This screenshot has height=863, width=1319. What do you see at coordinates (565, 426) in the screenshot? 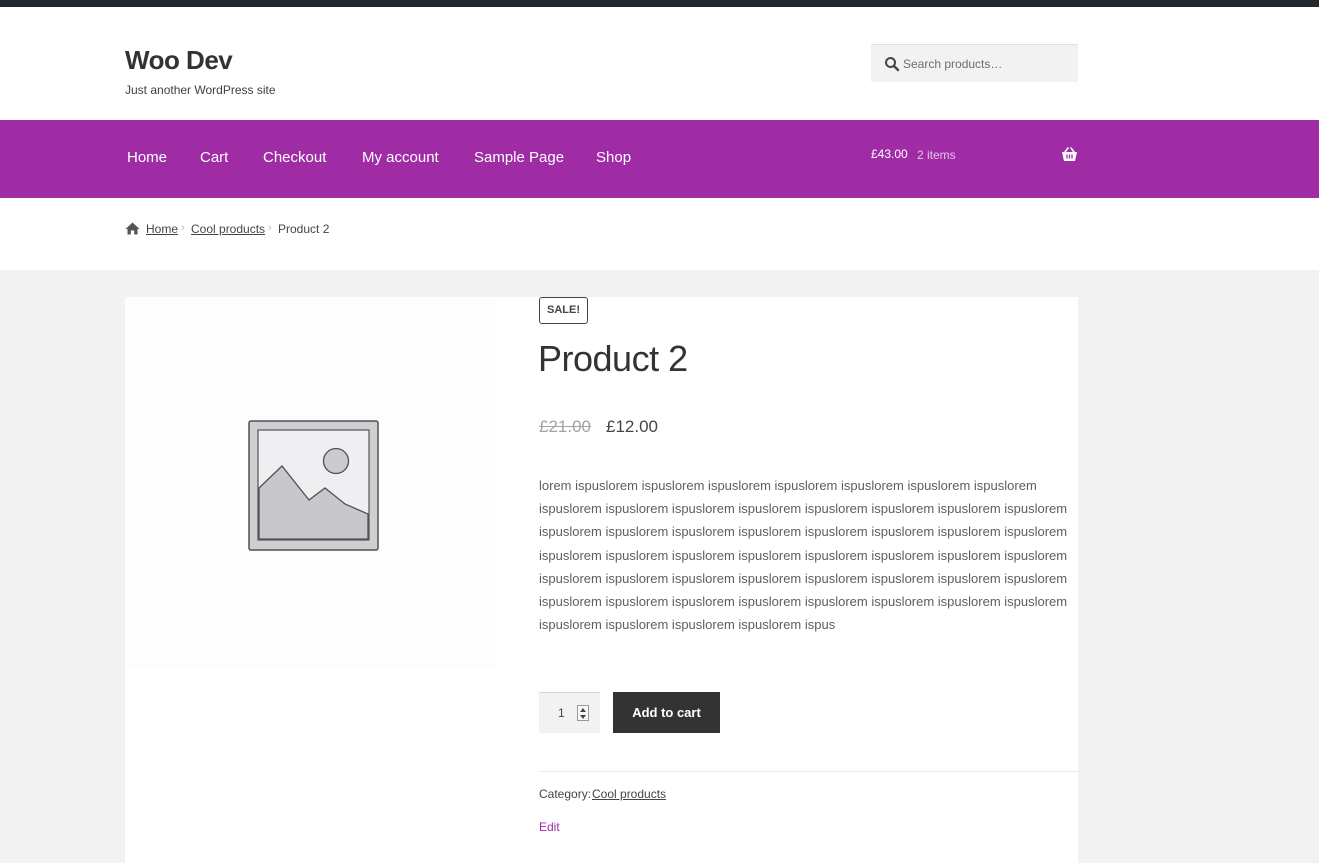
I see `regular-price: £21.00` at bounding box center [565, 426].